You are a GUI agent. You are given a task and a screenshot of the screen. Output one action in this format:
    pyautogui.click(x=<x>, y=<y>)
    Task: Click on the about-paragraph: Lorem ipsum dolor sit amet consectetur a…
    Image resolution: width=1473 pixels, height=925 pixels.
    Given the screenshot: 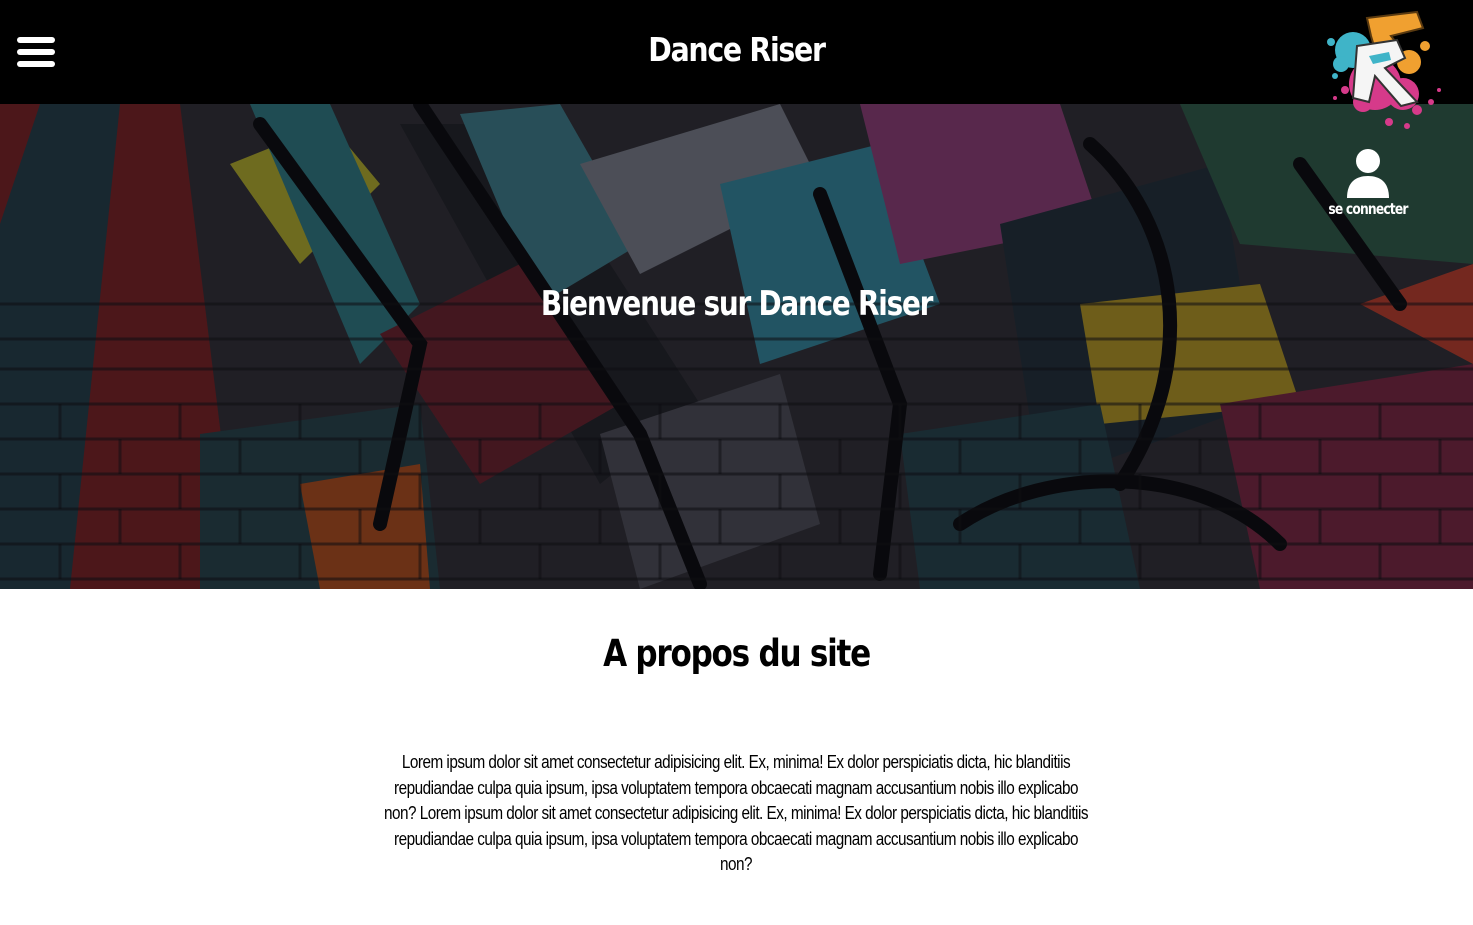 What is the action you would take?
    pyautogui.click(x=736, y=814)
    